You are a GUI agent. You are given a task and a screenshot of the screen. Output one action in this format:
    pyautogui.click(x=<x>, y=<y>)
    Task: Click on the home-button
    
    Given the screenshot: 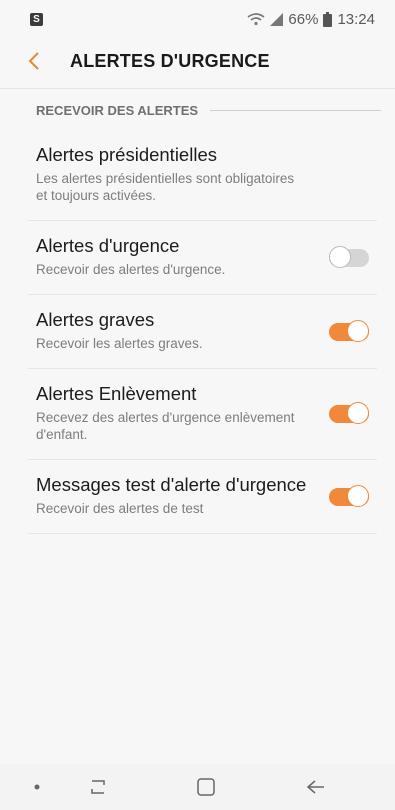 What is the action you would take?
    pyautogui.click(x=206, y=787)
    